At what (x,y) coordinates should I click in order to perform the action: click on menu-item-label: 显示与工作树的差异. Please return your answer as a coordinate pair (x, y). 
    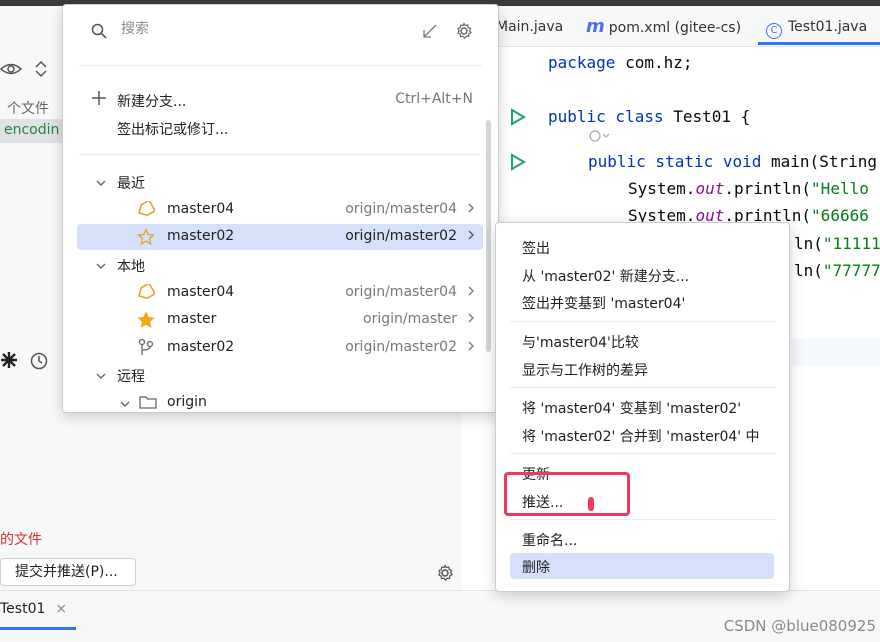
    Looking at the image, I should click on (585, 371).